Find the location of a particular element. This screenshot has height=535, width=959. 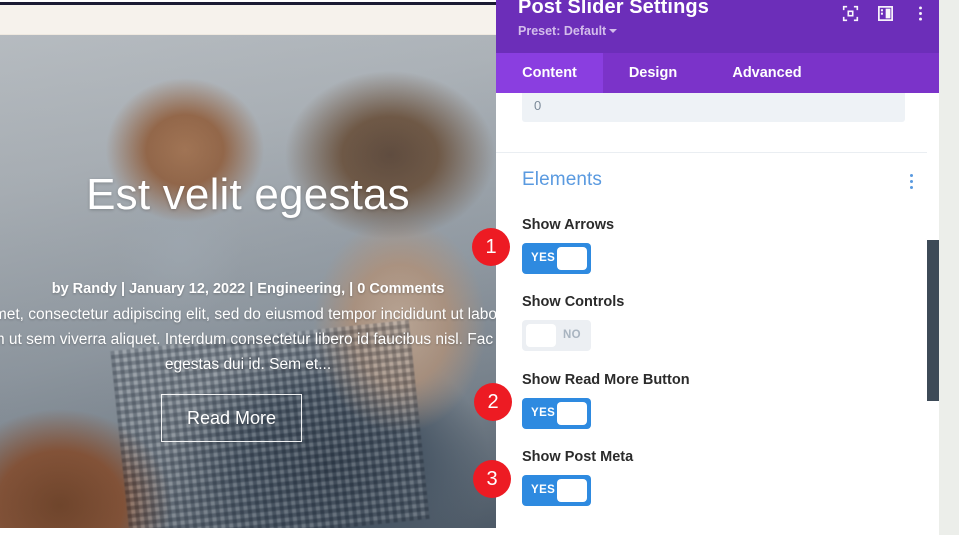

panel-title: Post Slider Settings is located at coordinates (613, 9).